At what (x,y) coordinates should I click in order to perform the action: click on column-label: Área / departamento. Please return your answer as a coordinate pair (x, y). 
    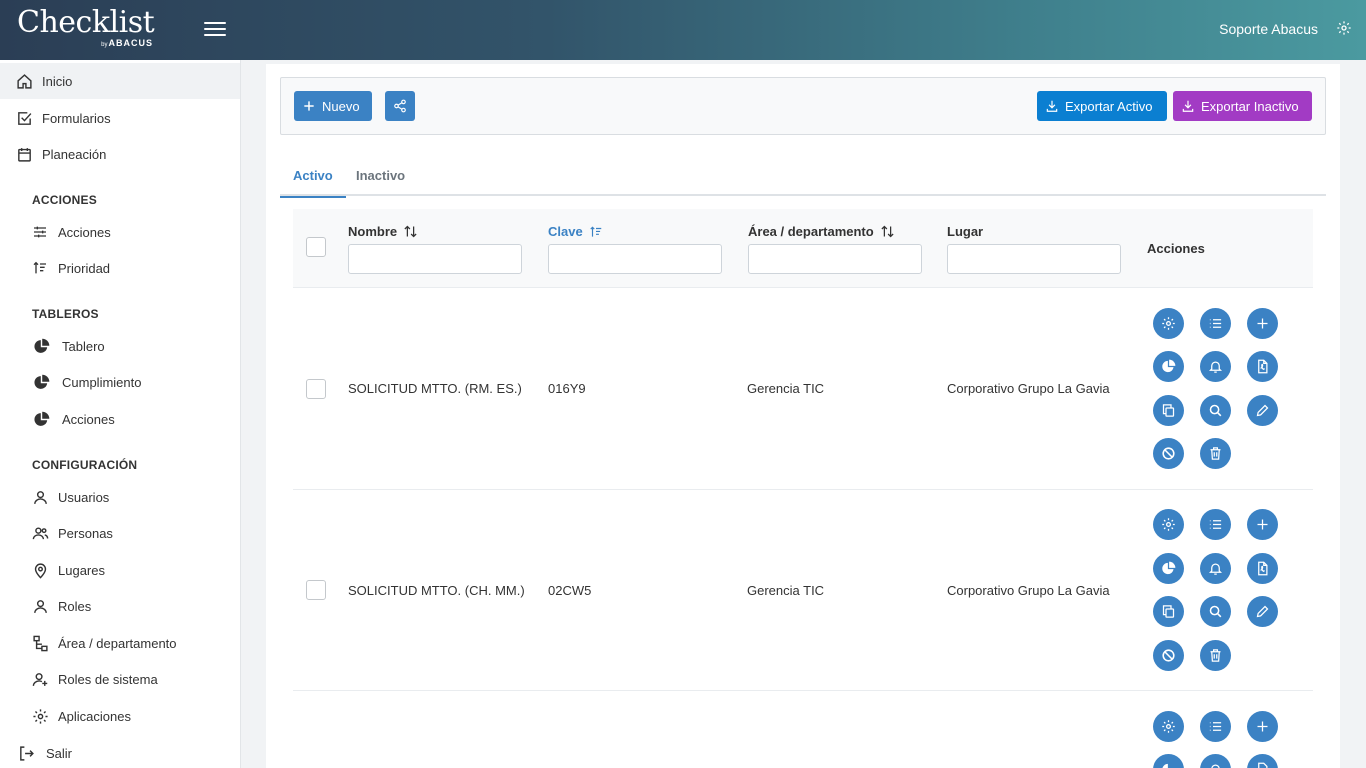
    Looking at the image, I should click on (811, 231).